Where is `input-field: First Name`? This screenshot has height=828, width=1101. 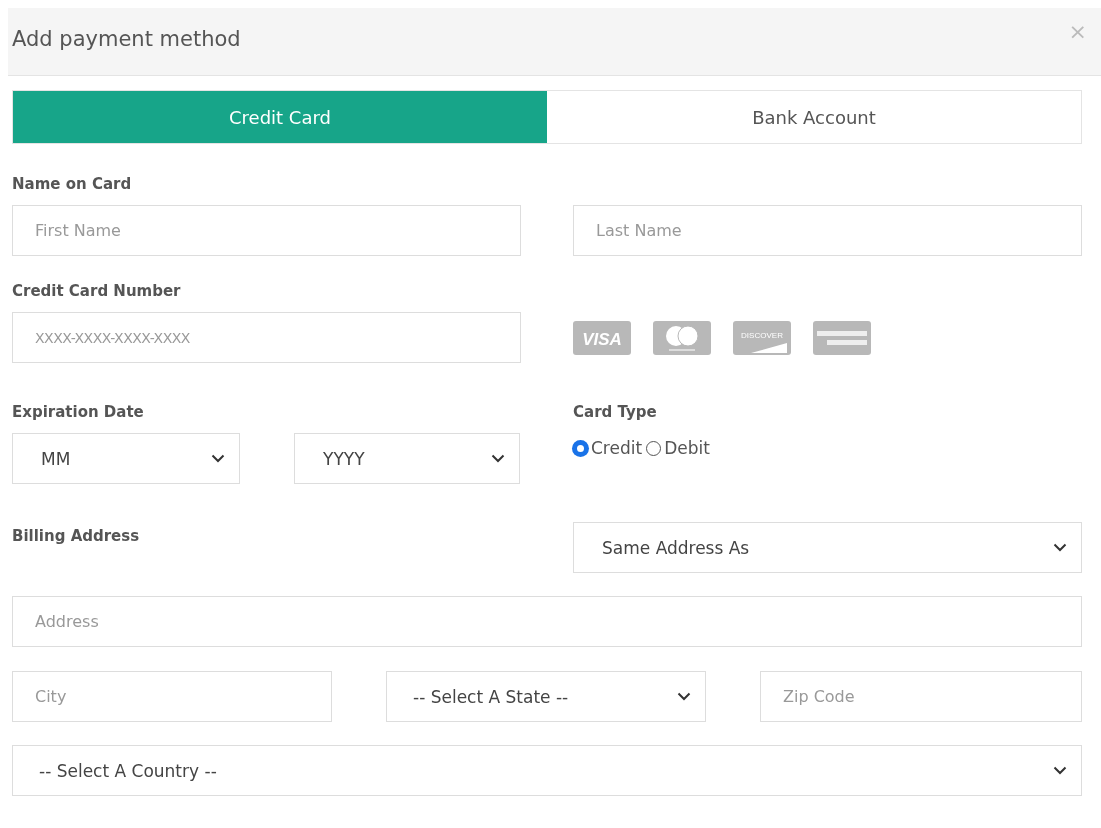
input-field: First Name is located at coordinates (266, 230).